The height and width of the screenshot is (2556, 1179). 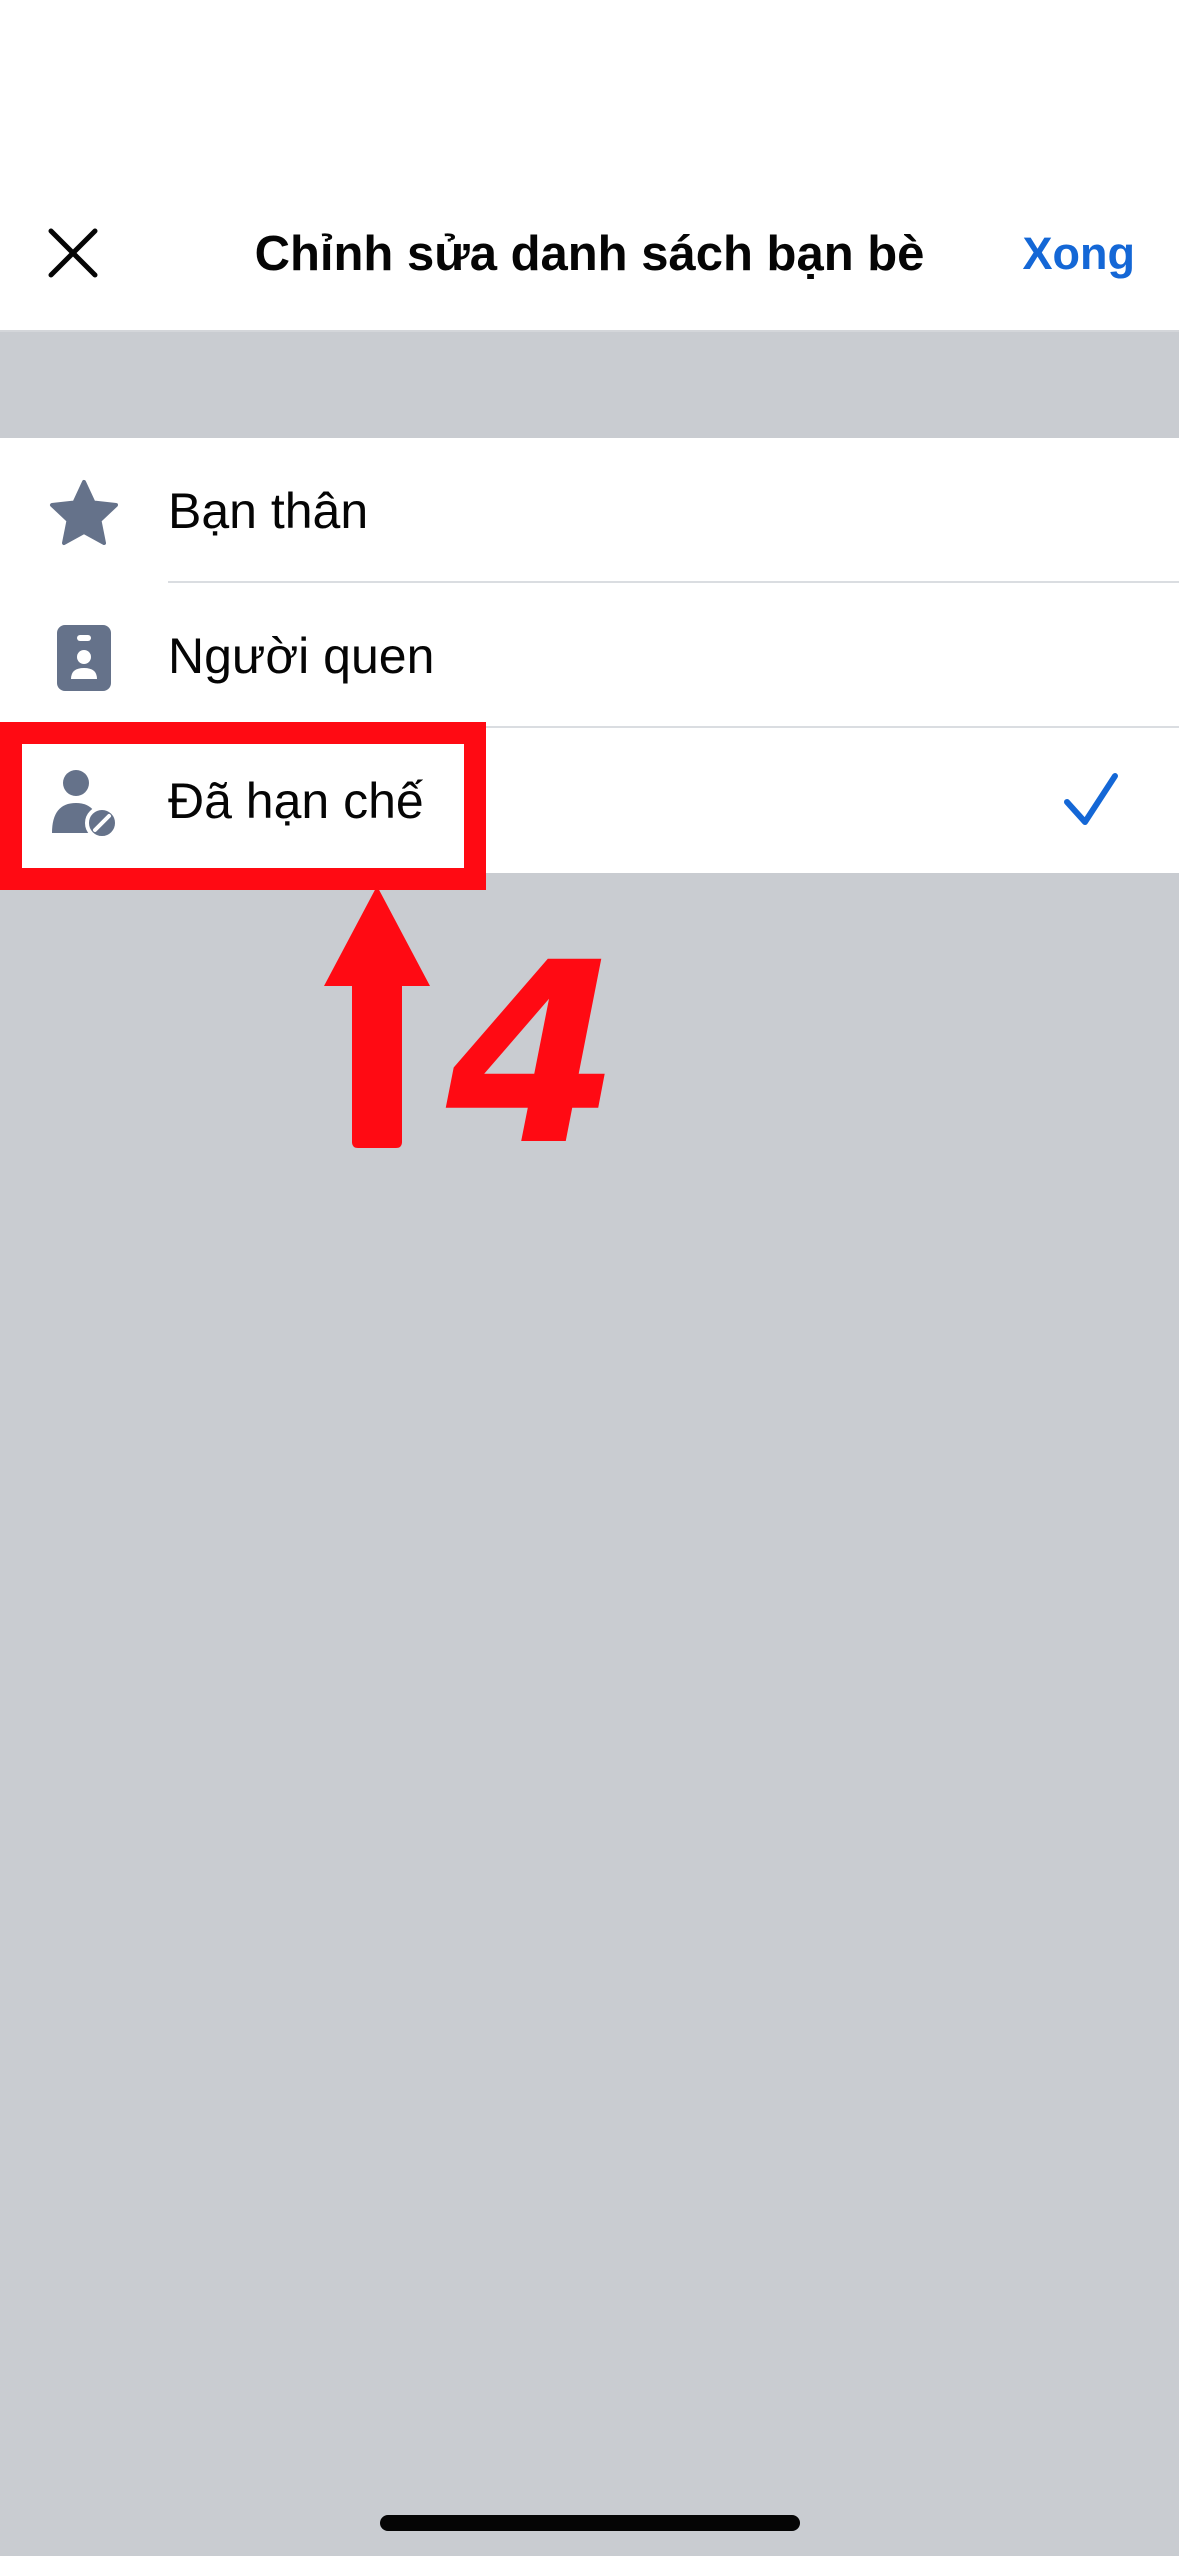 What do you see at coordinates (84, 658) in the screenshot?
I see `id-badge-icon` at bounding box center [84, 658].